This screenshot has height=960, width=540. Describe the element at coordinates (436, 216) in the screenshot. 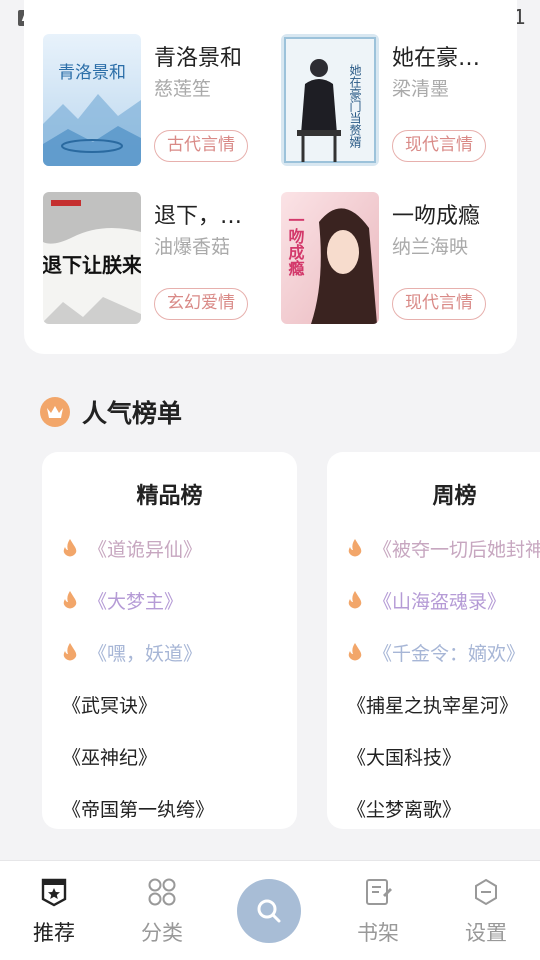

I see `book-title: 一吻成瘾` at that location.